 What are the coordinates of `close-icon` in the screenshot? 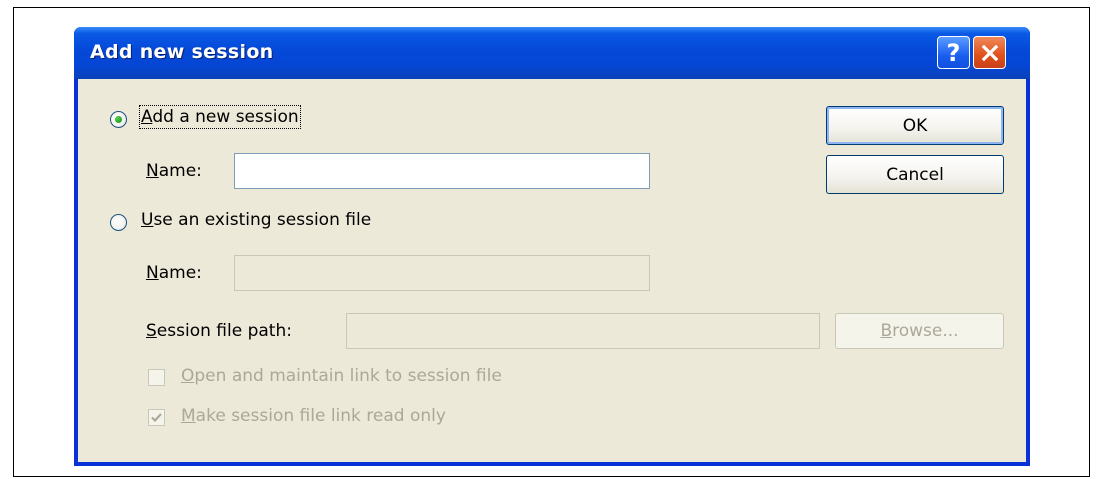 It's located at (989, 52).